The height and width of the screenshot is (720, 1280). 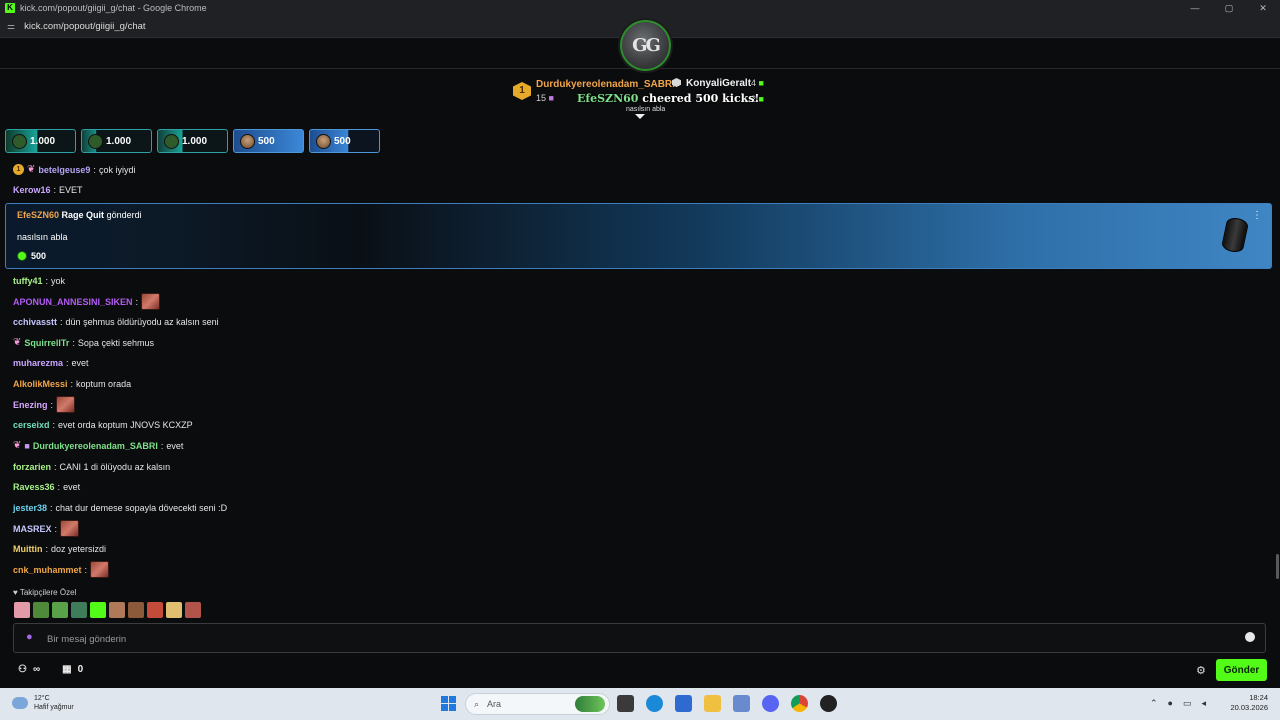 I want to click on chat-text: çok iyiydi, so click(x=117, y=169).